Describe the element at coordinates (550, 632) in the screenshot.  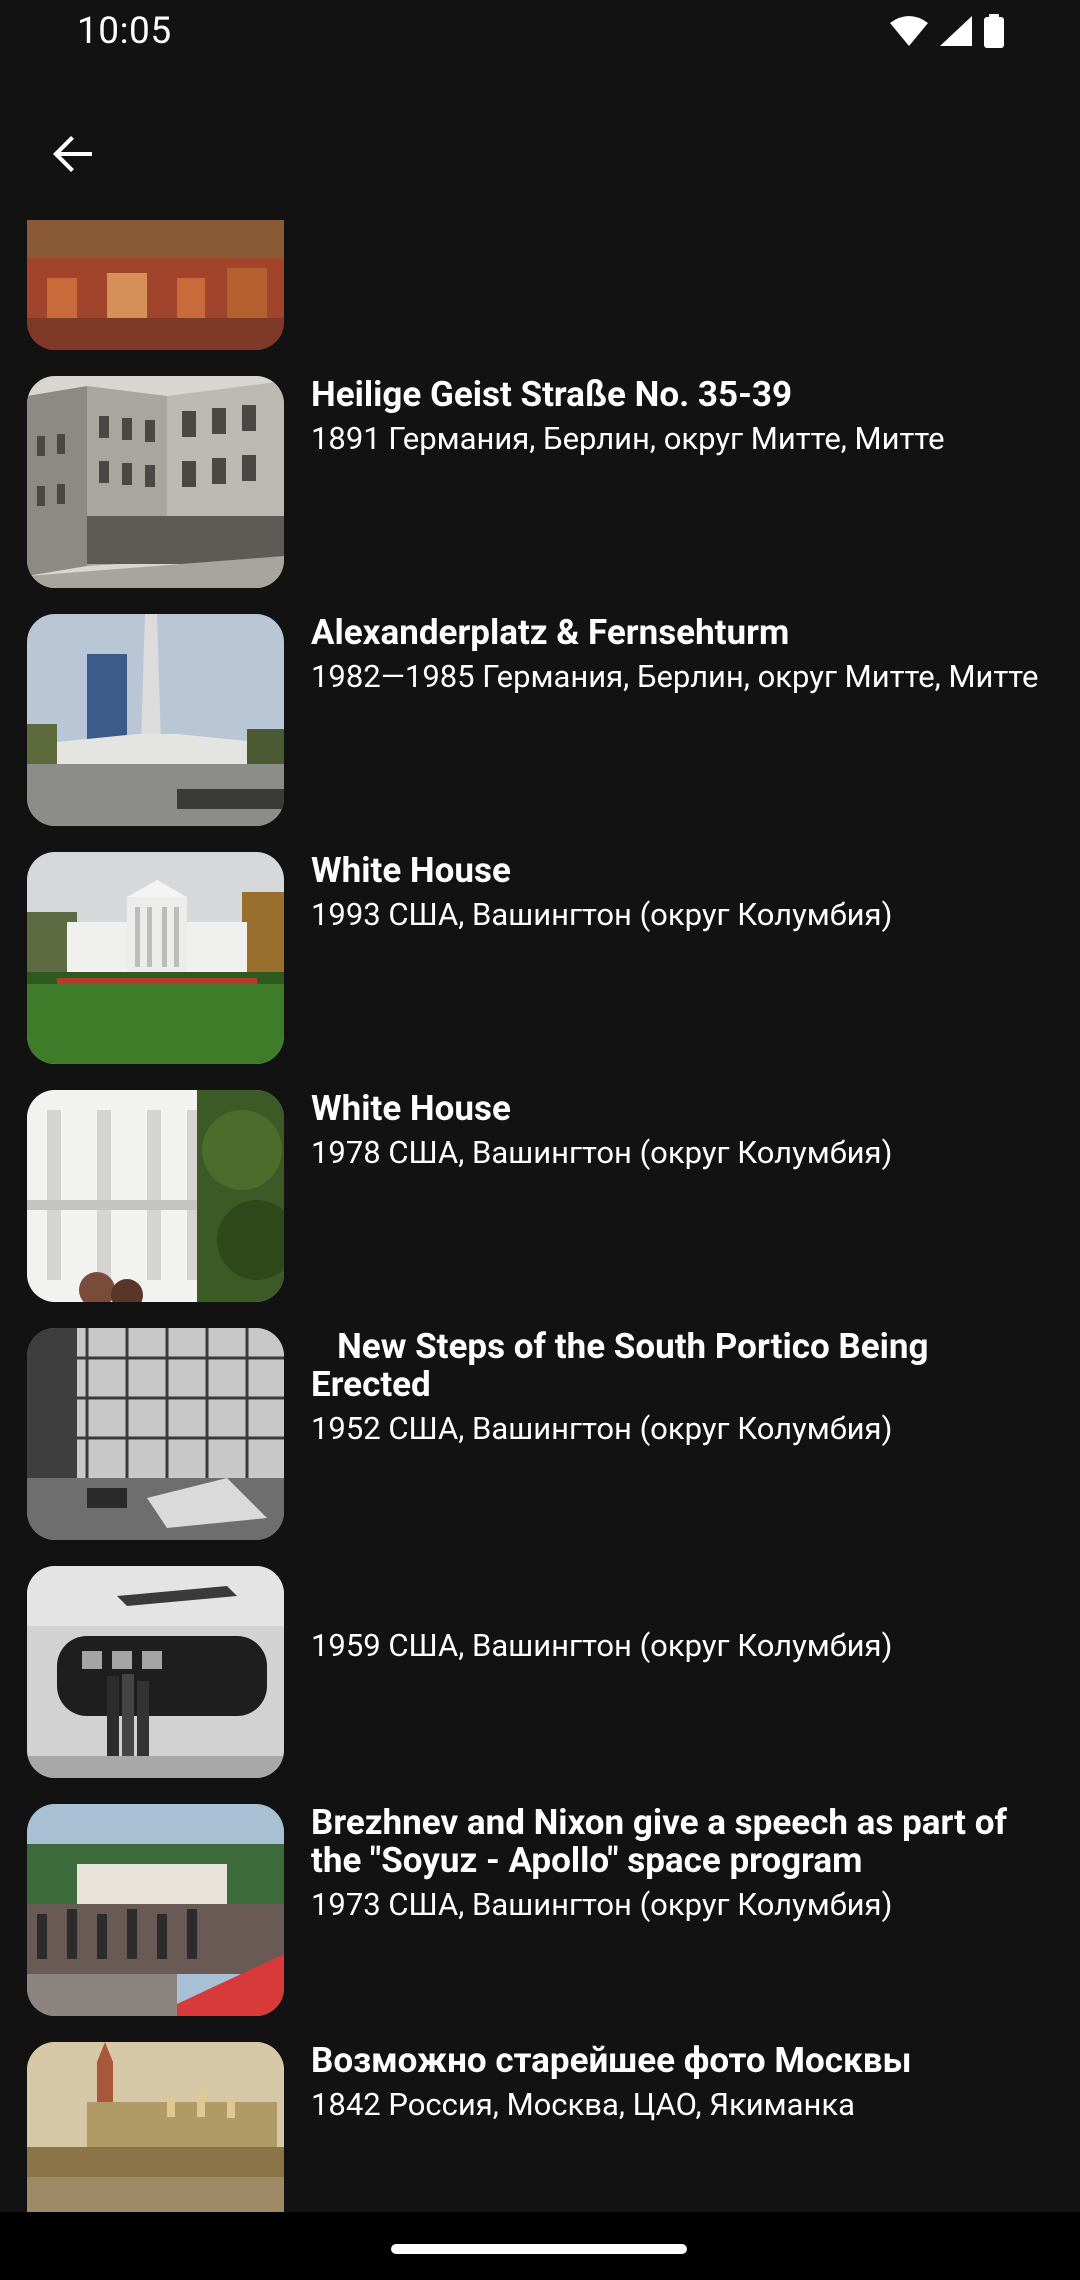
I see `item-title: Alexanderplatz & Fernsehturm` at that location.